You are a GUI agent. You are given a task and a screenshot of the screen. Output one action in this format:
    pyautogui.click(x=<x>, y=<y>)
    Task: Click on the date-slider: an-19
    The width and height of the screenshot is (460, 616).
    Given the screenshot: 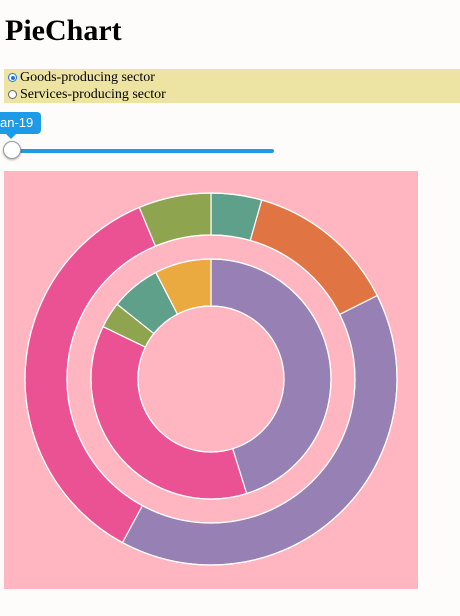 What is the action you would take?
    pyautogui.click(x=150, y=137)
    